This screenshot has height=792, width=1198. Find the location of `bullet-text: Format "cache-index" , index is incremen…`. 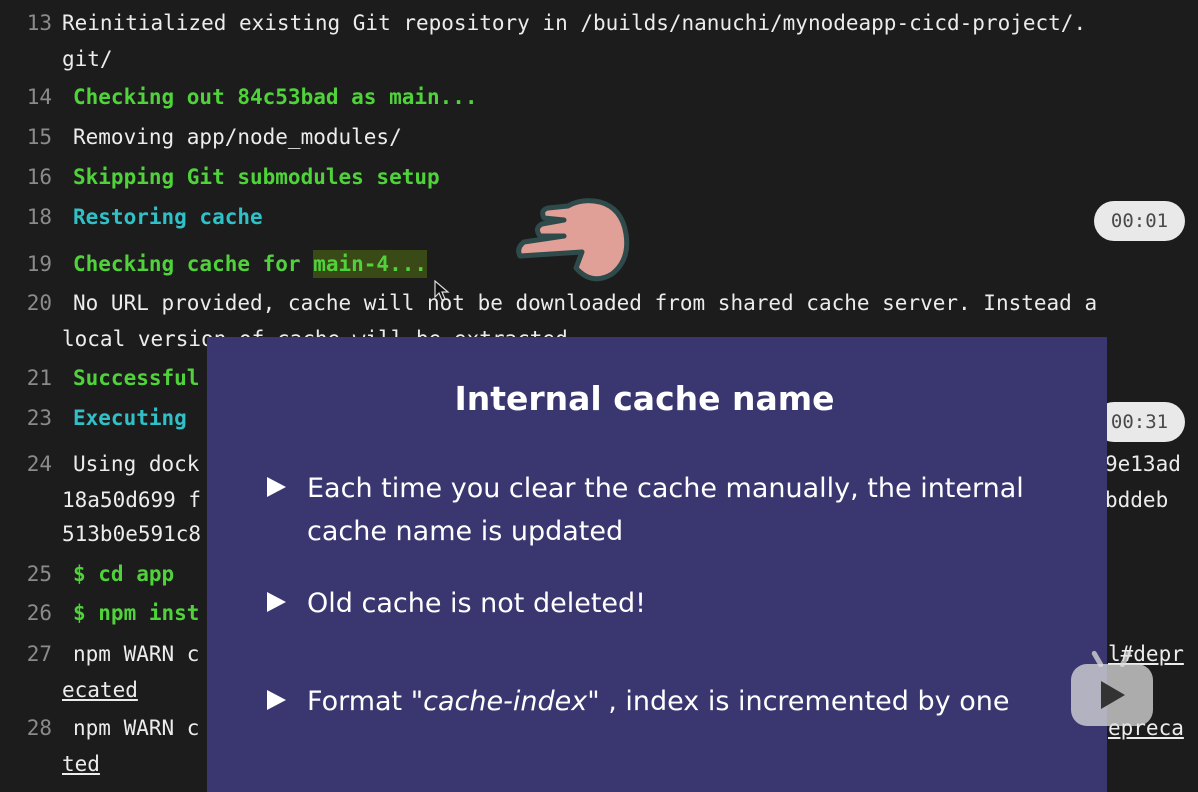

bullet-text: Format "cache-index" , index is incremen… is located at coordinates (687, 701).